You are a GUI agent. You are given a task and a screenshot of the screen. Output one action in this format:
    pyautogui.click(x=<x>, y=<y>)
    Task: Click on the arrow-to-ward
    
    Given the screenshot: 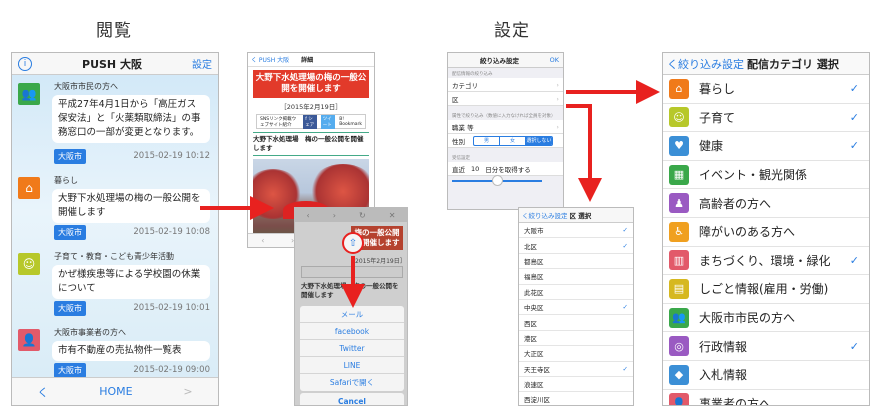 What is the action you would take?
    pyautogui.click(x=584, y=153)
    